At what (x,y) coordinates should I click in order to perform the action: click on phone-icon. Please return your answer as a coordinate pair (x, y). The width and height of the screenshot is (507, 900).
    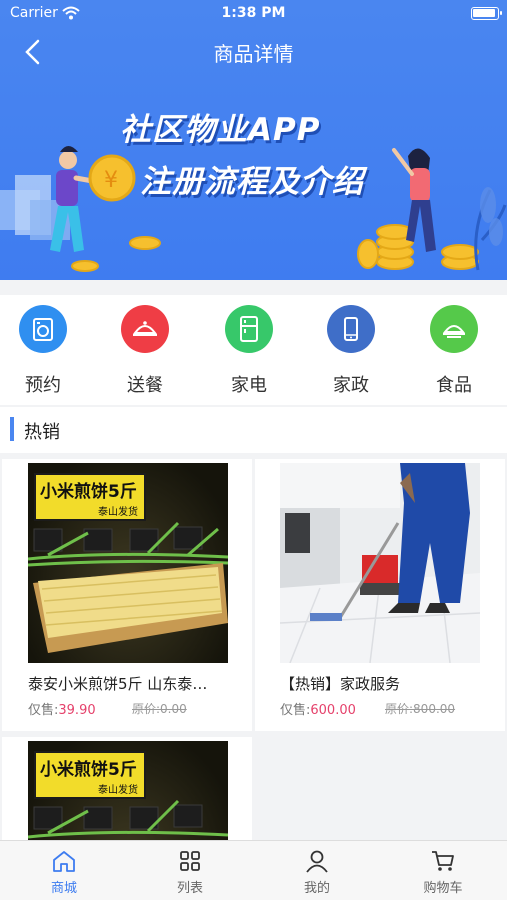
    Looking at the image, I should click on (351, 329).